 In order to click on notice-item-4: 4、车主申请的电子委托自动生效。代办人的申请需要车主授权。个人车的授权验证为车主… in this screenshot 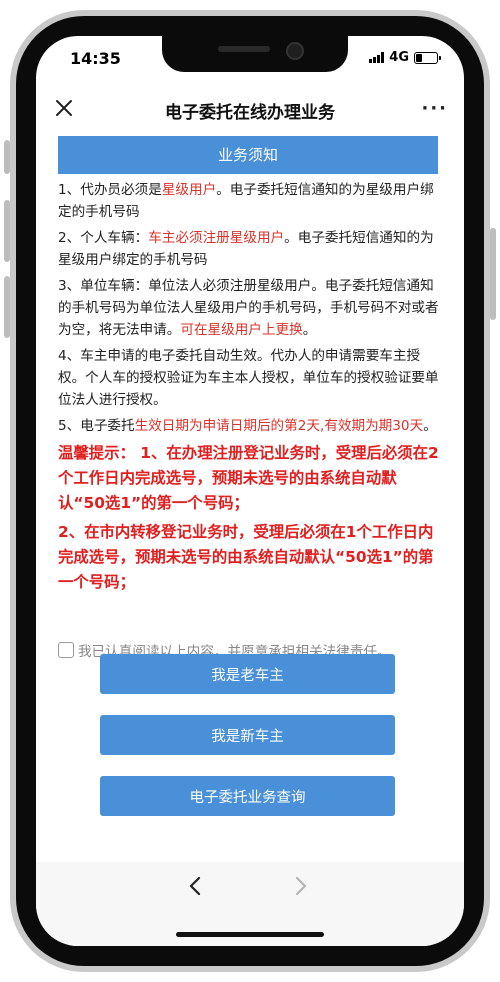, I will do `click(248, 378)`.